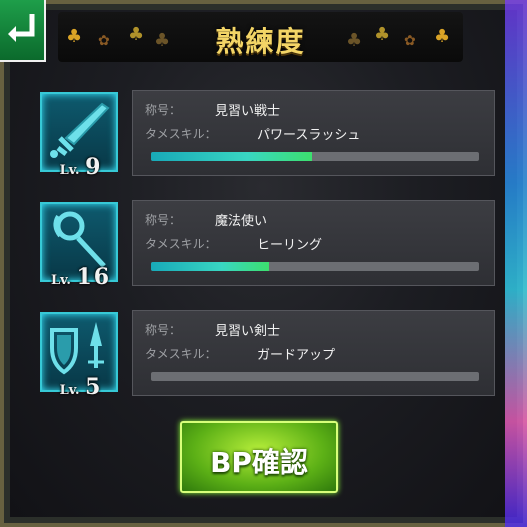  What do you see at coordinates (81, 387) in the screenshot?
I see `level-display: Lv. 5` at bounding box center [81, 387].